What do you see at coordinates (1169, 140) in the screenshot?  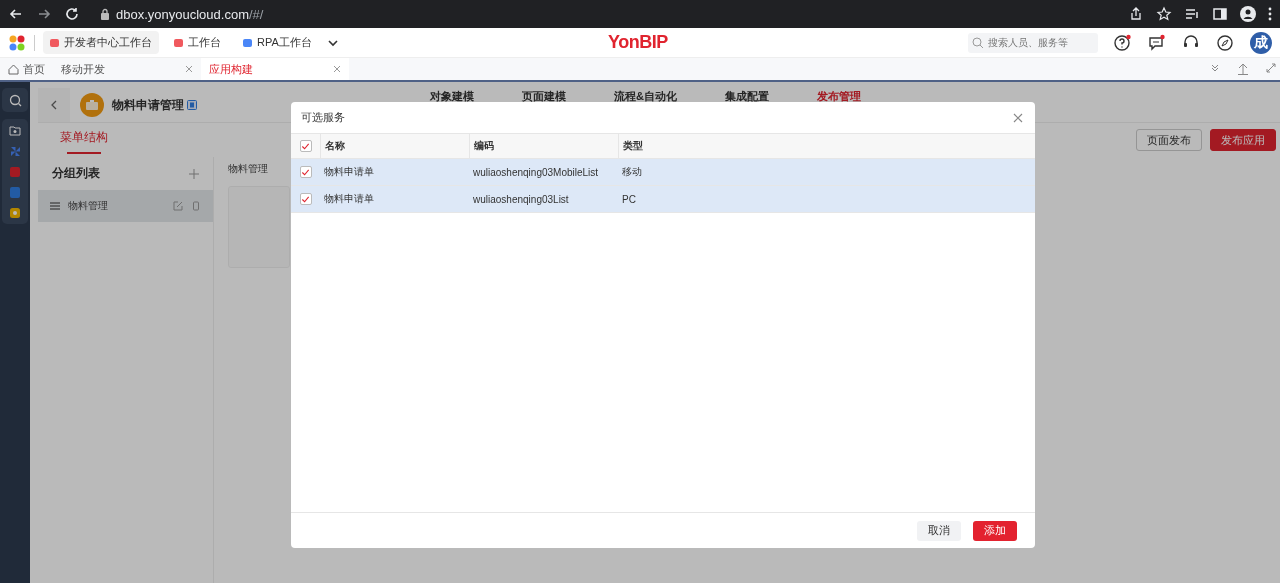 I see `publish-page-button: 页面发布` at bounding box center [1169, 140].